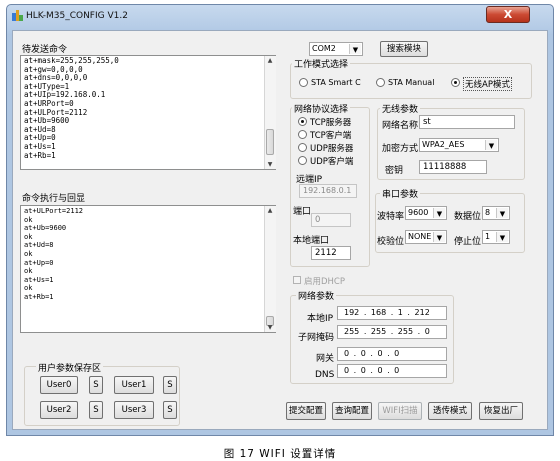 Image resolution: width=560 pixels, height=461 pixels. Describe the element at coordinates (420, 236) in the screenshot. I see `parity-value: NONE` at that location.